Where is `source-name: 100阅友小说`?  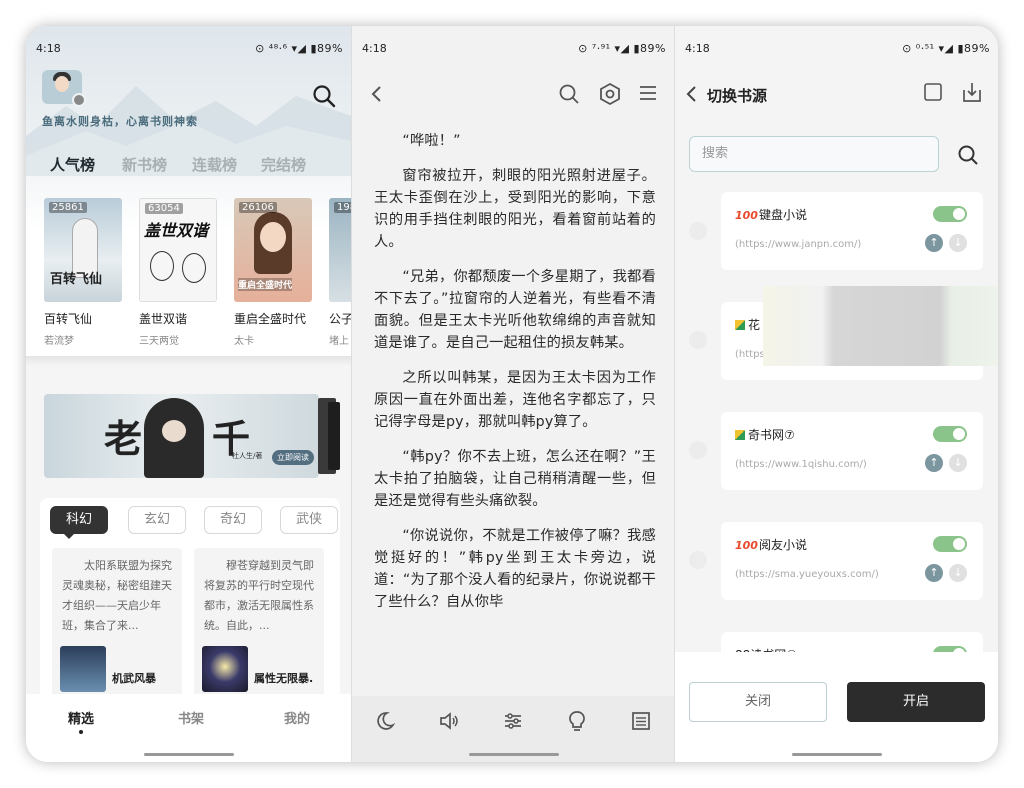 source-name: 100阅友小说 is located at coordinates (771, 545).